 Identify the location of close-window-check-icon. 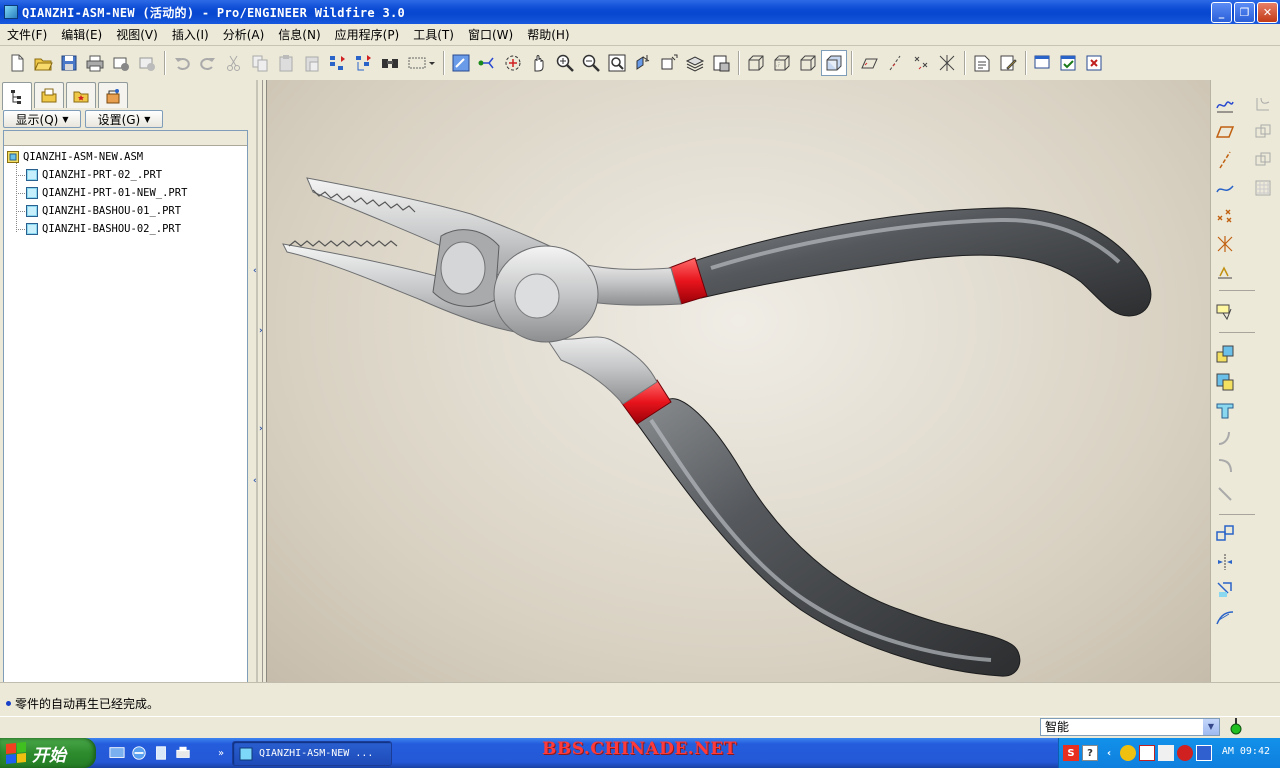
(1069, 63).